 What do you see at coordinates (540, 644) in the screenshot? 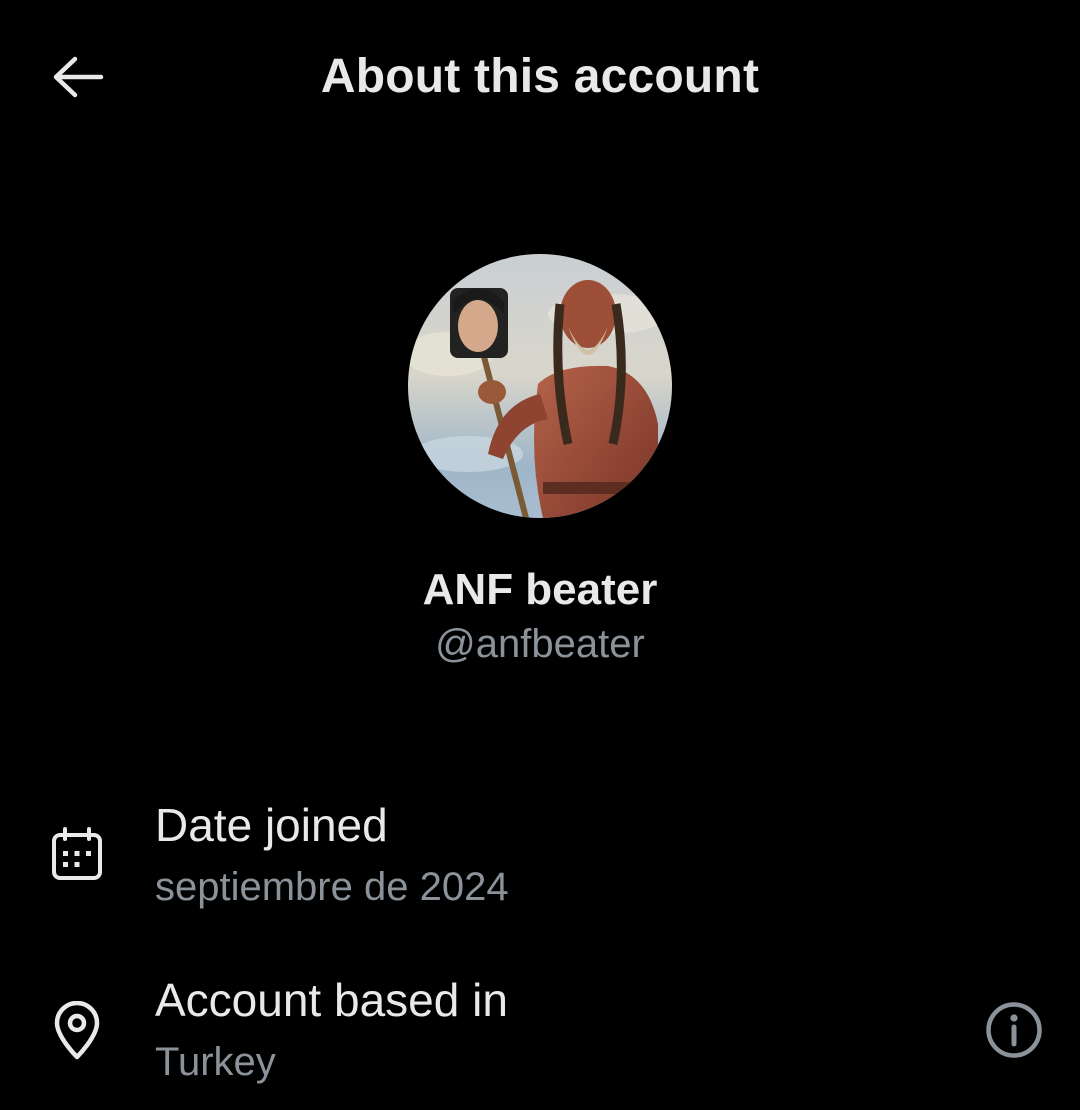
I see `username-handle: @anfbeater` at bounding box center [540, 644].